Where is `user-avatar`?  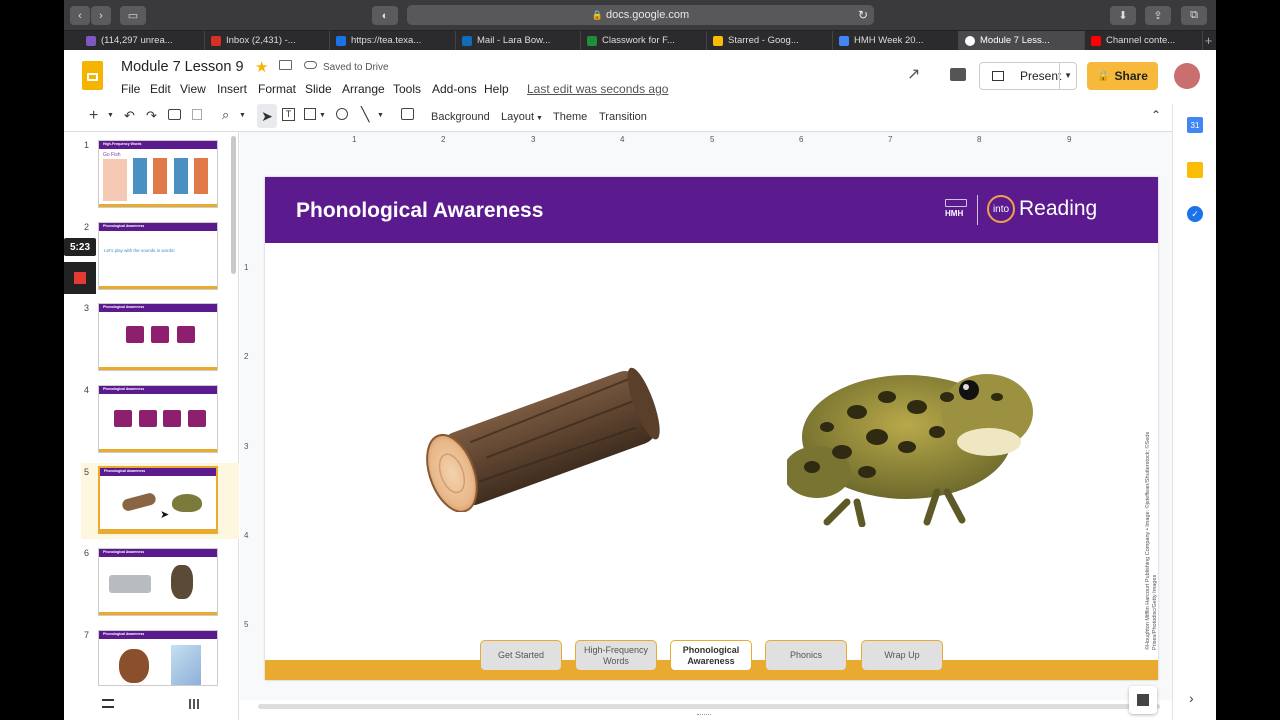 user-avatar is located at coordinates (1187, 76).